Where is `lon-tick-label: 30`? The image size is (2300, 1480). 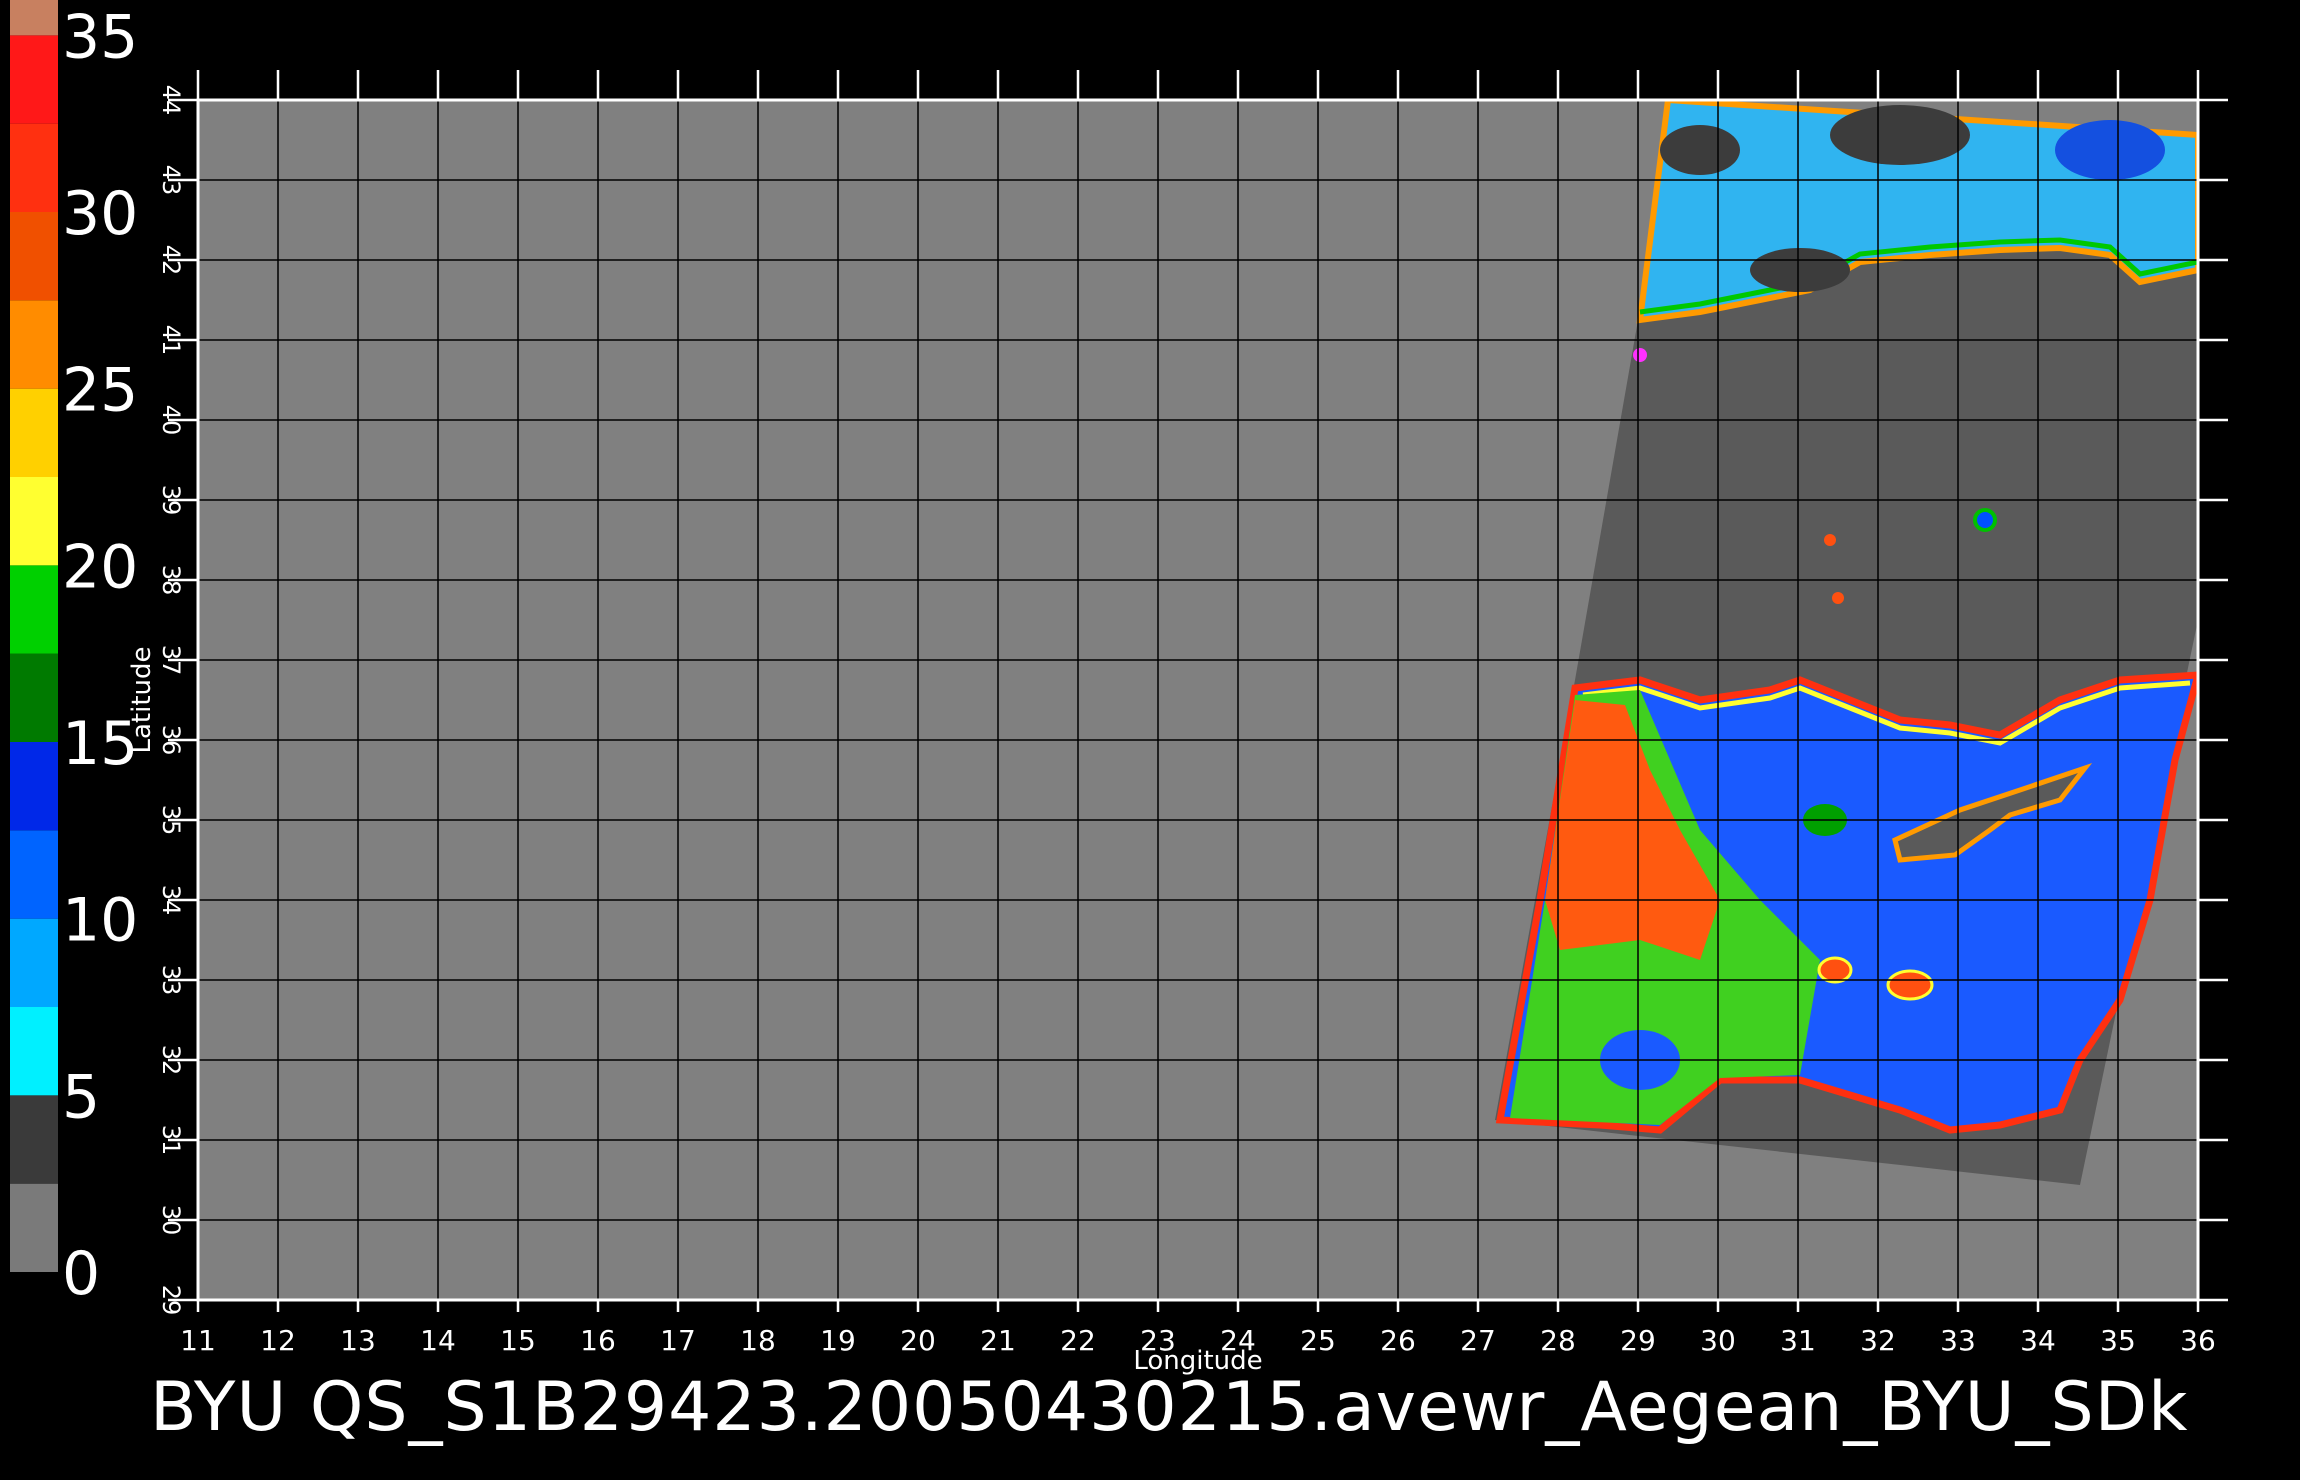 lon-tick-label: 30 is located at coordinates (1718, 1340).